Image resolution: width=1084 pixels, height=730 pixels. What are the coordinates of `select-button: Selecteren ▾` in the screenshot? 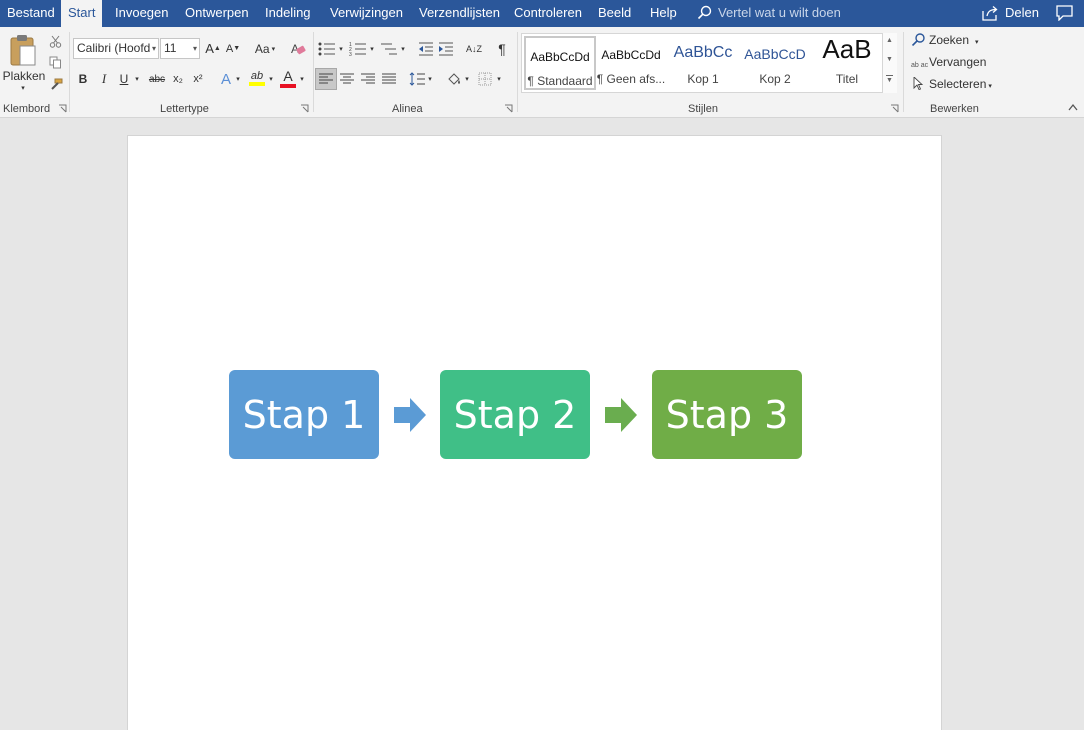 It's located at (951, 84).